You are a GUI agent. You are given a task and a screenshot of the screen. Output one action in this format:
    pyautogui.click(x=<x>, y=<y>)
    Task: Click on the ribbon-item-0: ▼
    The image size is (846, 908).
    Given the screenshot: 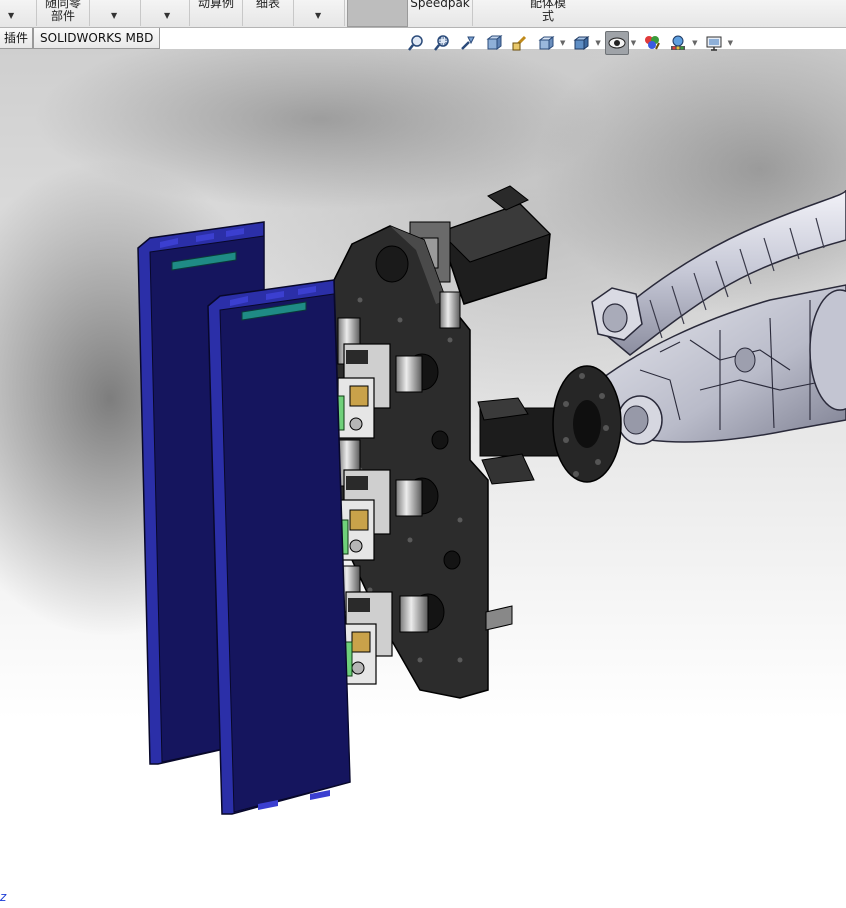 What is the action you would take?
    pyautogui.click(x=18, y=13)
    